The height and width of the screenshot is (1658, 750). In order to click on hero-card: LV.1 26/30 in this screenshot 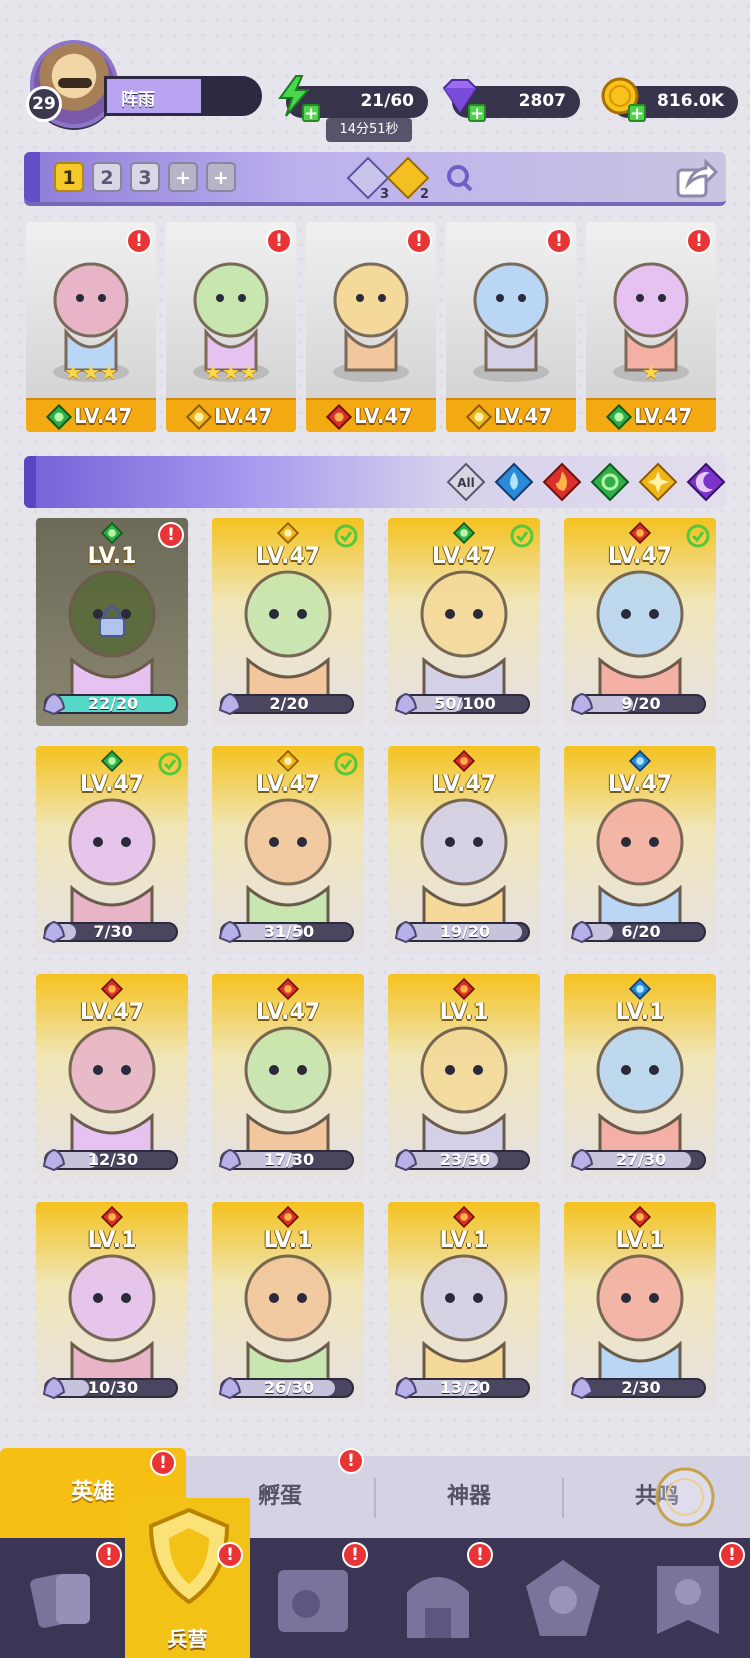, I will do `click(288, 1306)`.